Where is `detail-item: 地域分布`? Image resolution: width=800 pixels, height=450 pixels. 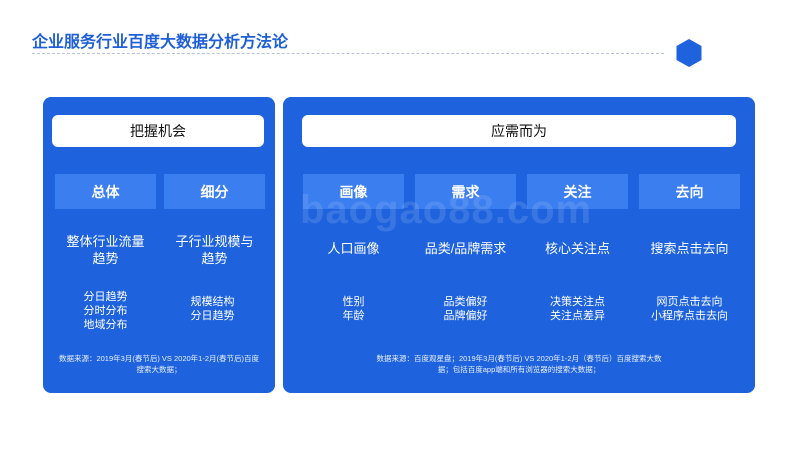
detail-item: 地域分布 is located at coordinates (105, 325).